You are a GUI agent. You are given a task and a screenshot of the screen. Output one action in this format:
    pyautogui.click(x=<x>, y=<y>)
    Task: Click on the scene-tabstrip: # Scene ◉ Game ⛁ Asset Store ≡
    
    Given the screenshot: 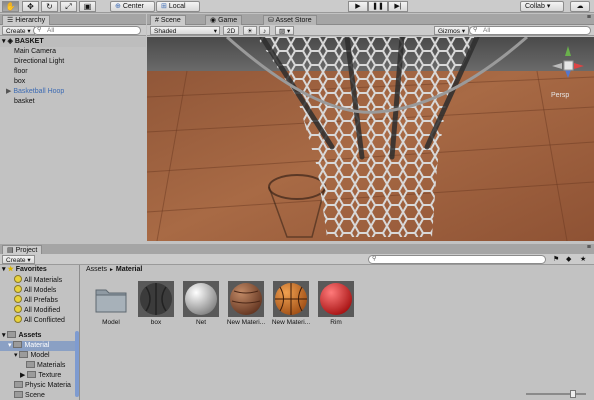 What is the action you would take?
    pyautogui.click(x=370, y=19)
    